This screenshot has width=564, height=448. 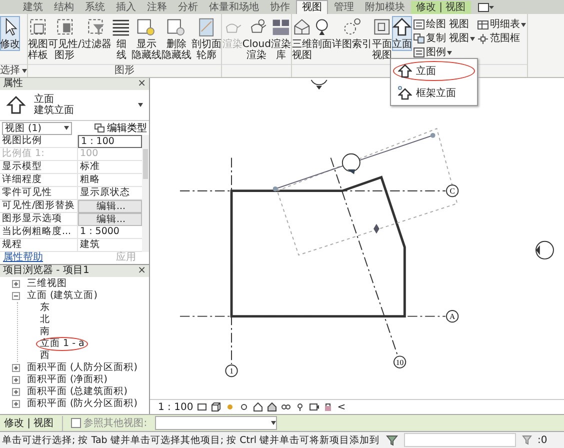 I want to click on ribbon-tab: 协作, so click(x=280, y=7).